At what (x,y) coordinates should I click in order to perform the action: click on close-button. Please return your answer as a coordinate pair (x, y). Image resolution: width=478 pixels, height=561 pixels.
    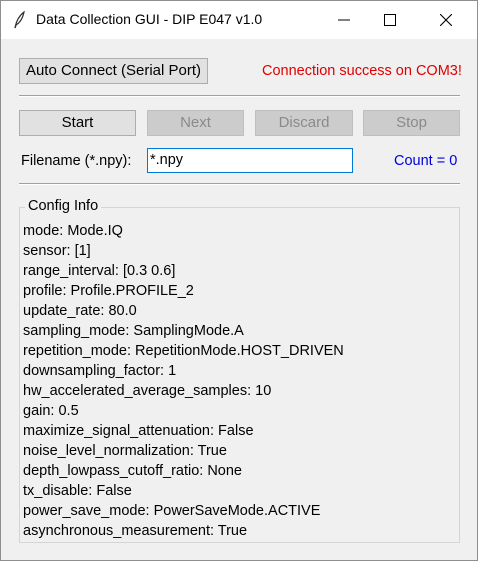
    Looking at the image, I should click on (446, 20).